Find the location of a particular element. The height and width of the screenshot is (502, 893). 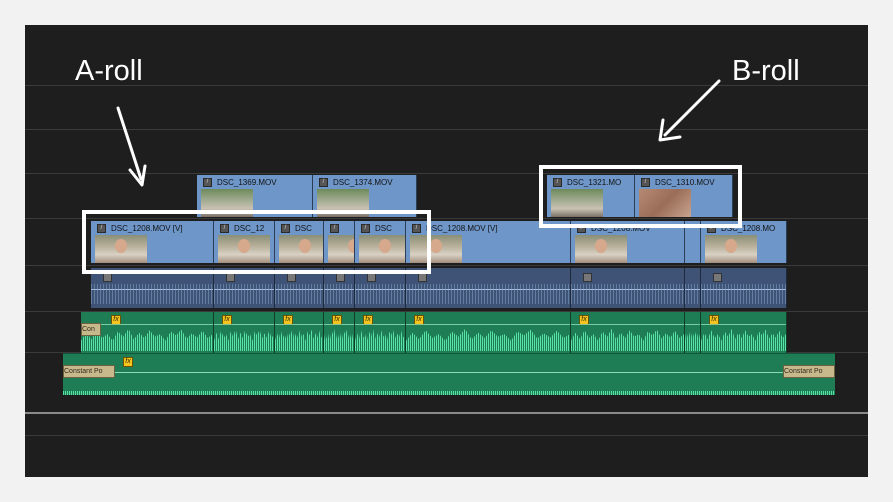

a-roll-arrow-icon is located at coordinates (131, 146).